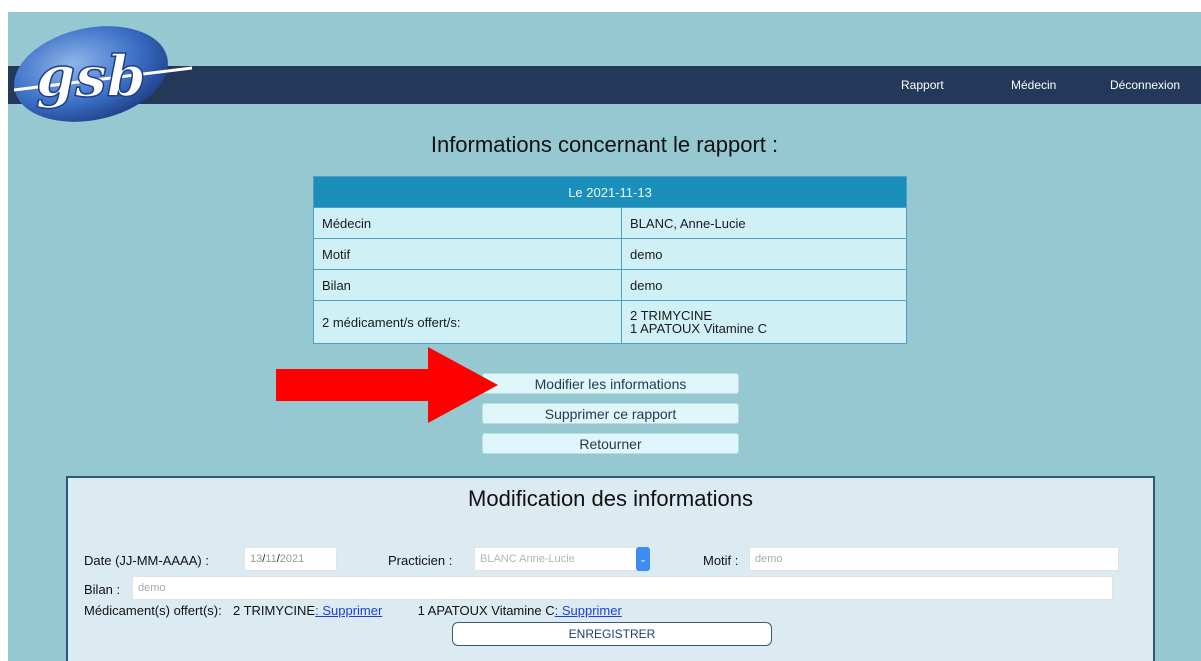 The width and height of the screenshot is (1201, 661). Describe the element at coordinates (146, 560) in the screenshot. I see `date-label: Date (JJ-MM-AAAA) :` at that location.